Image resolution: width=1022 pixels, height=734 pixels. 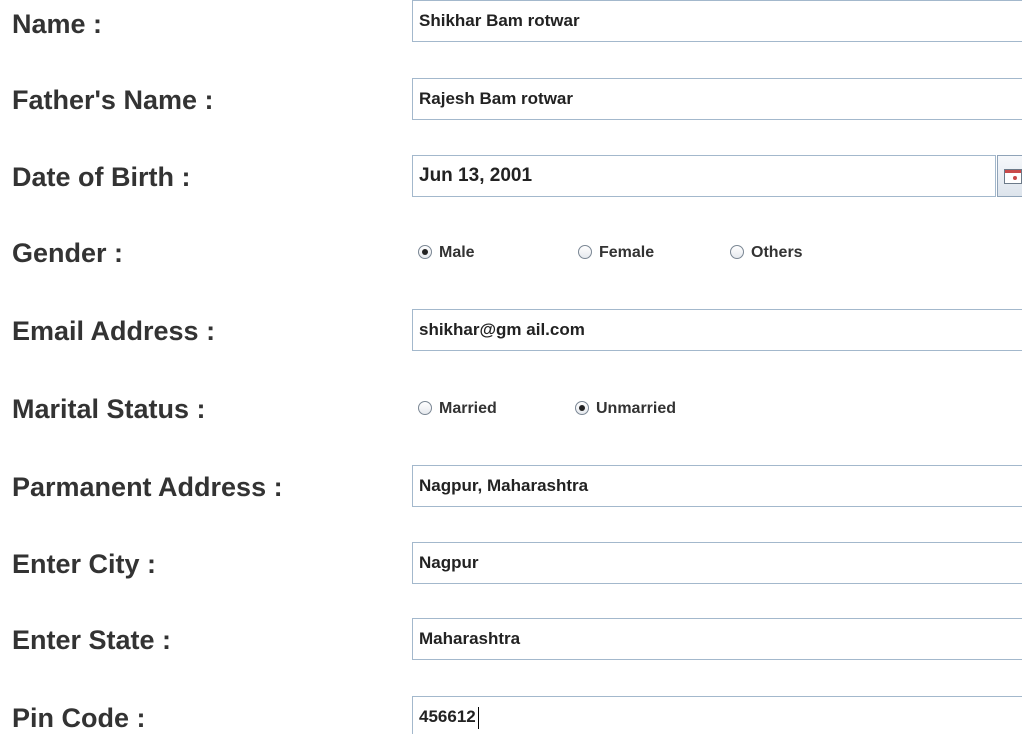 I want to click on gender-option-label: Others, so click(x=777, y=252).